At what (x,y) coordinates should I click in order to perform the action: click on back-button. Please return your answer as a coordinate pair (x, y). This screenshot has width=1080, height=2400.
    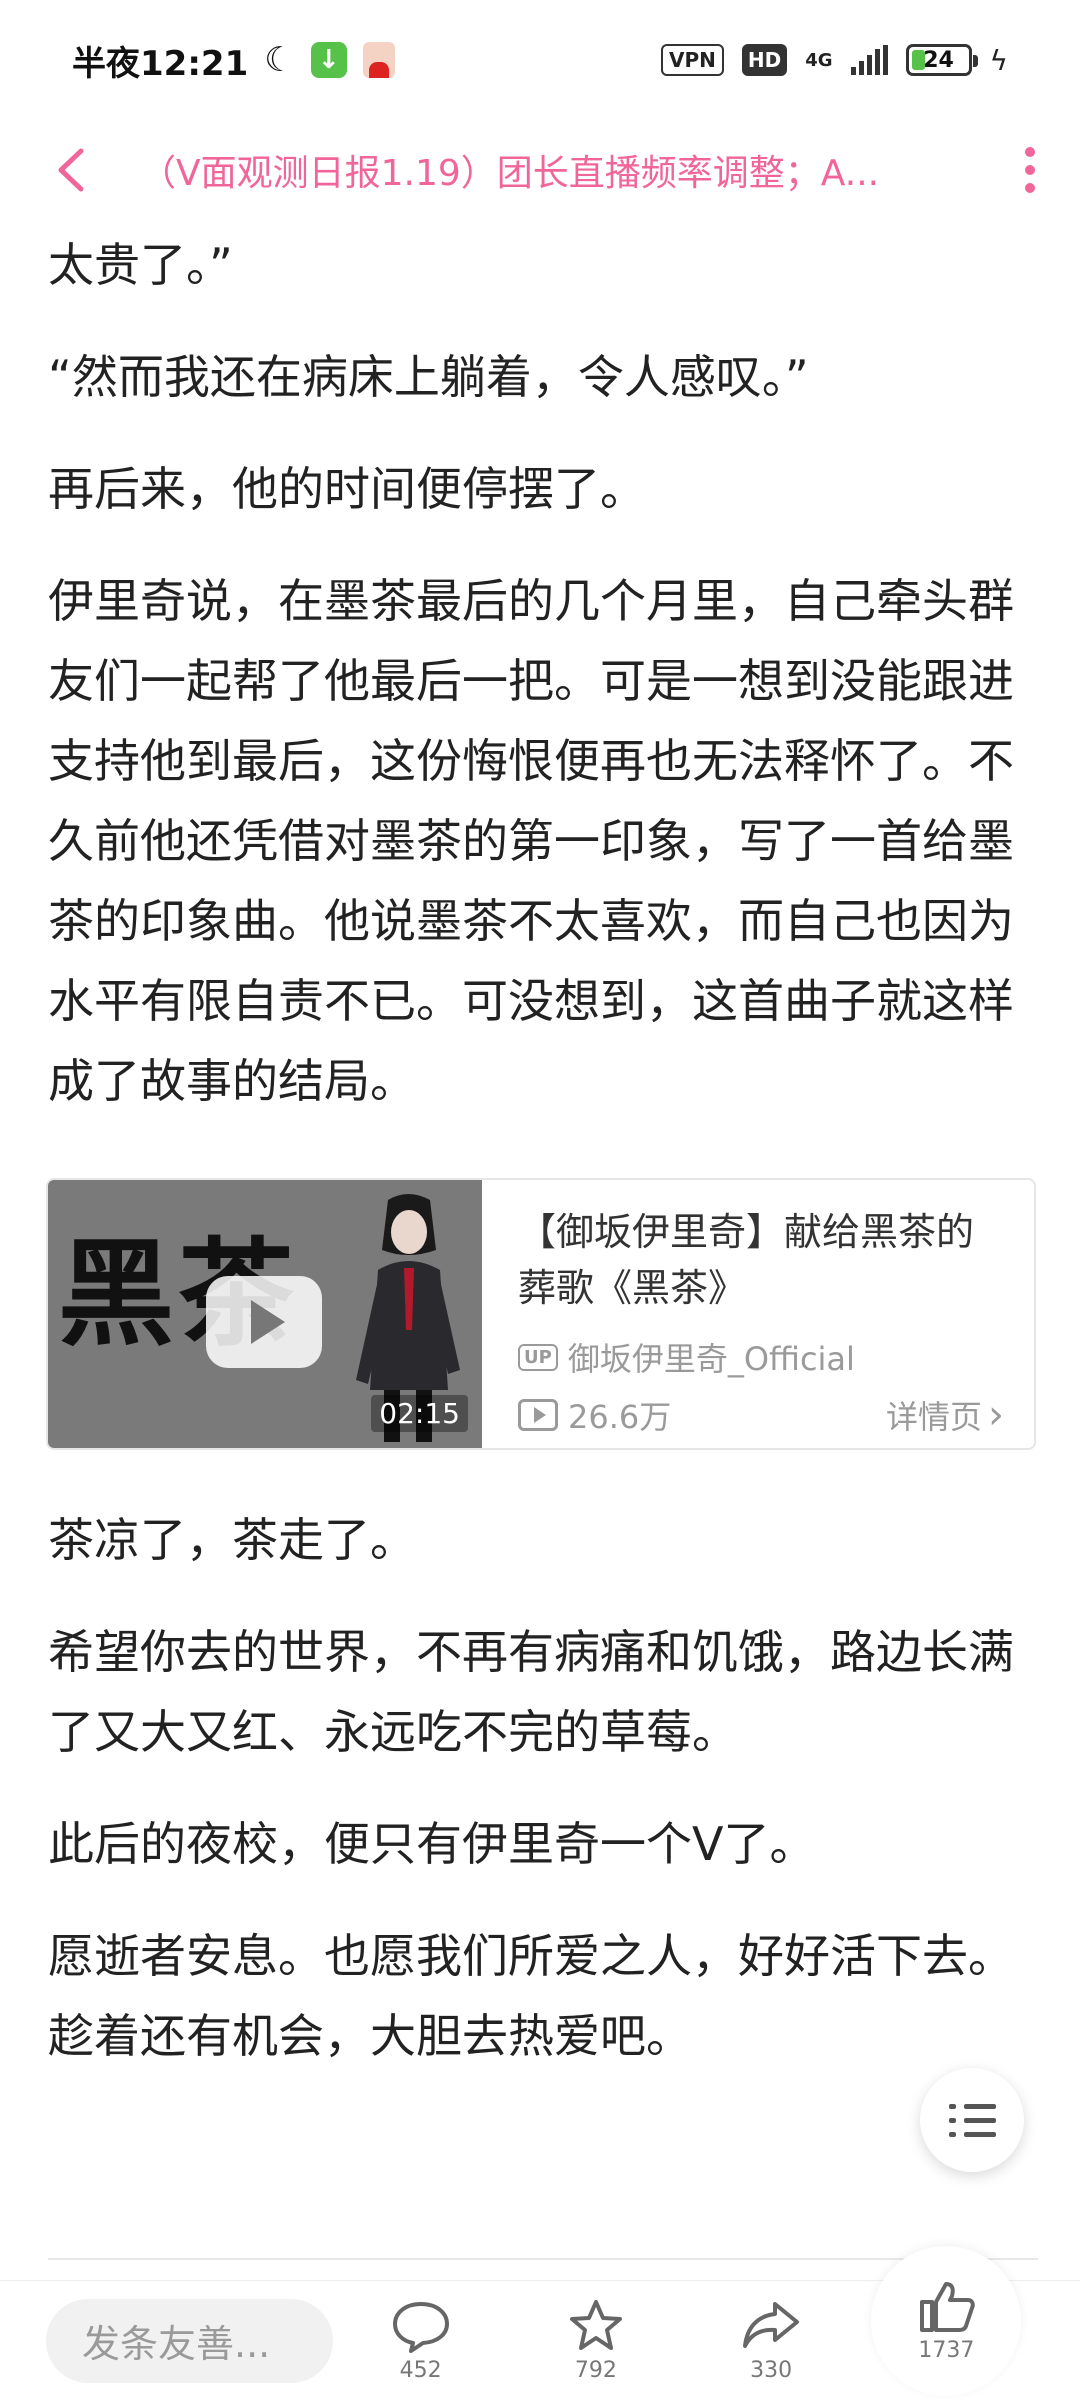
    Looking at the image, I should click on (70, 170).